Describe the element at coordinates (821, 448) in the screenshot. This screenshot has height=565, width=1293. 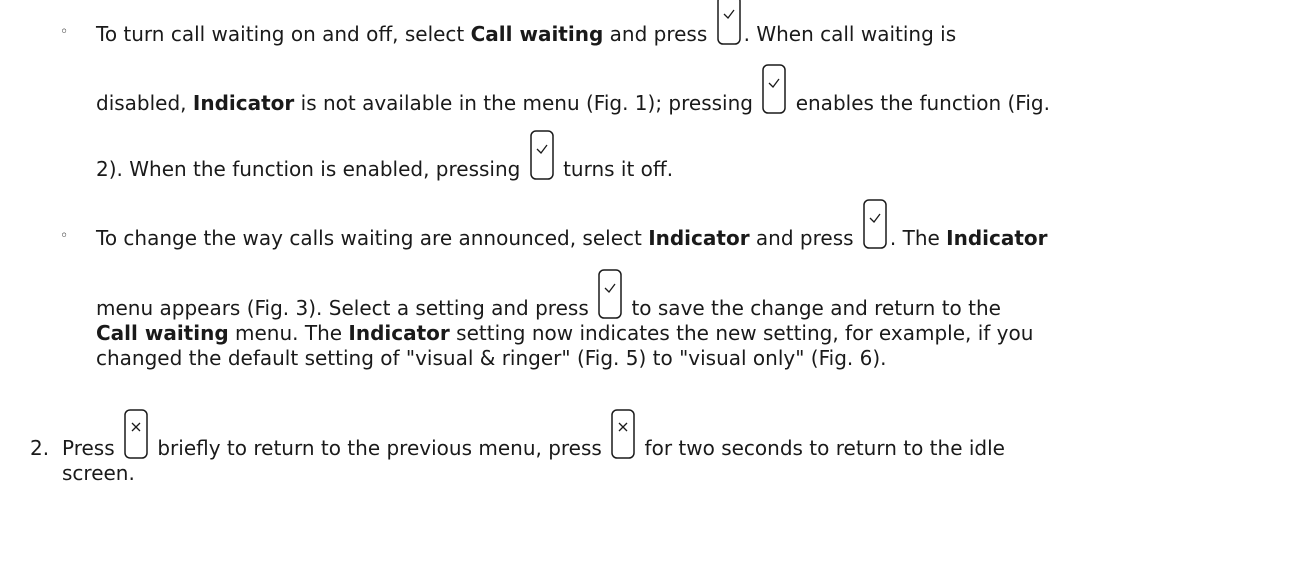
I see `text: for two seconds to return to the idle` at that location.